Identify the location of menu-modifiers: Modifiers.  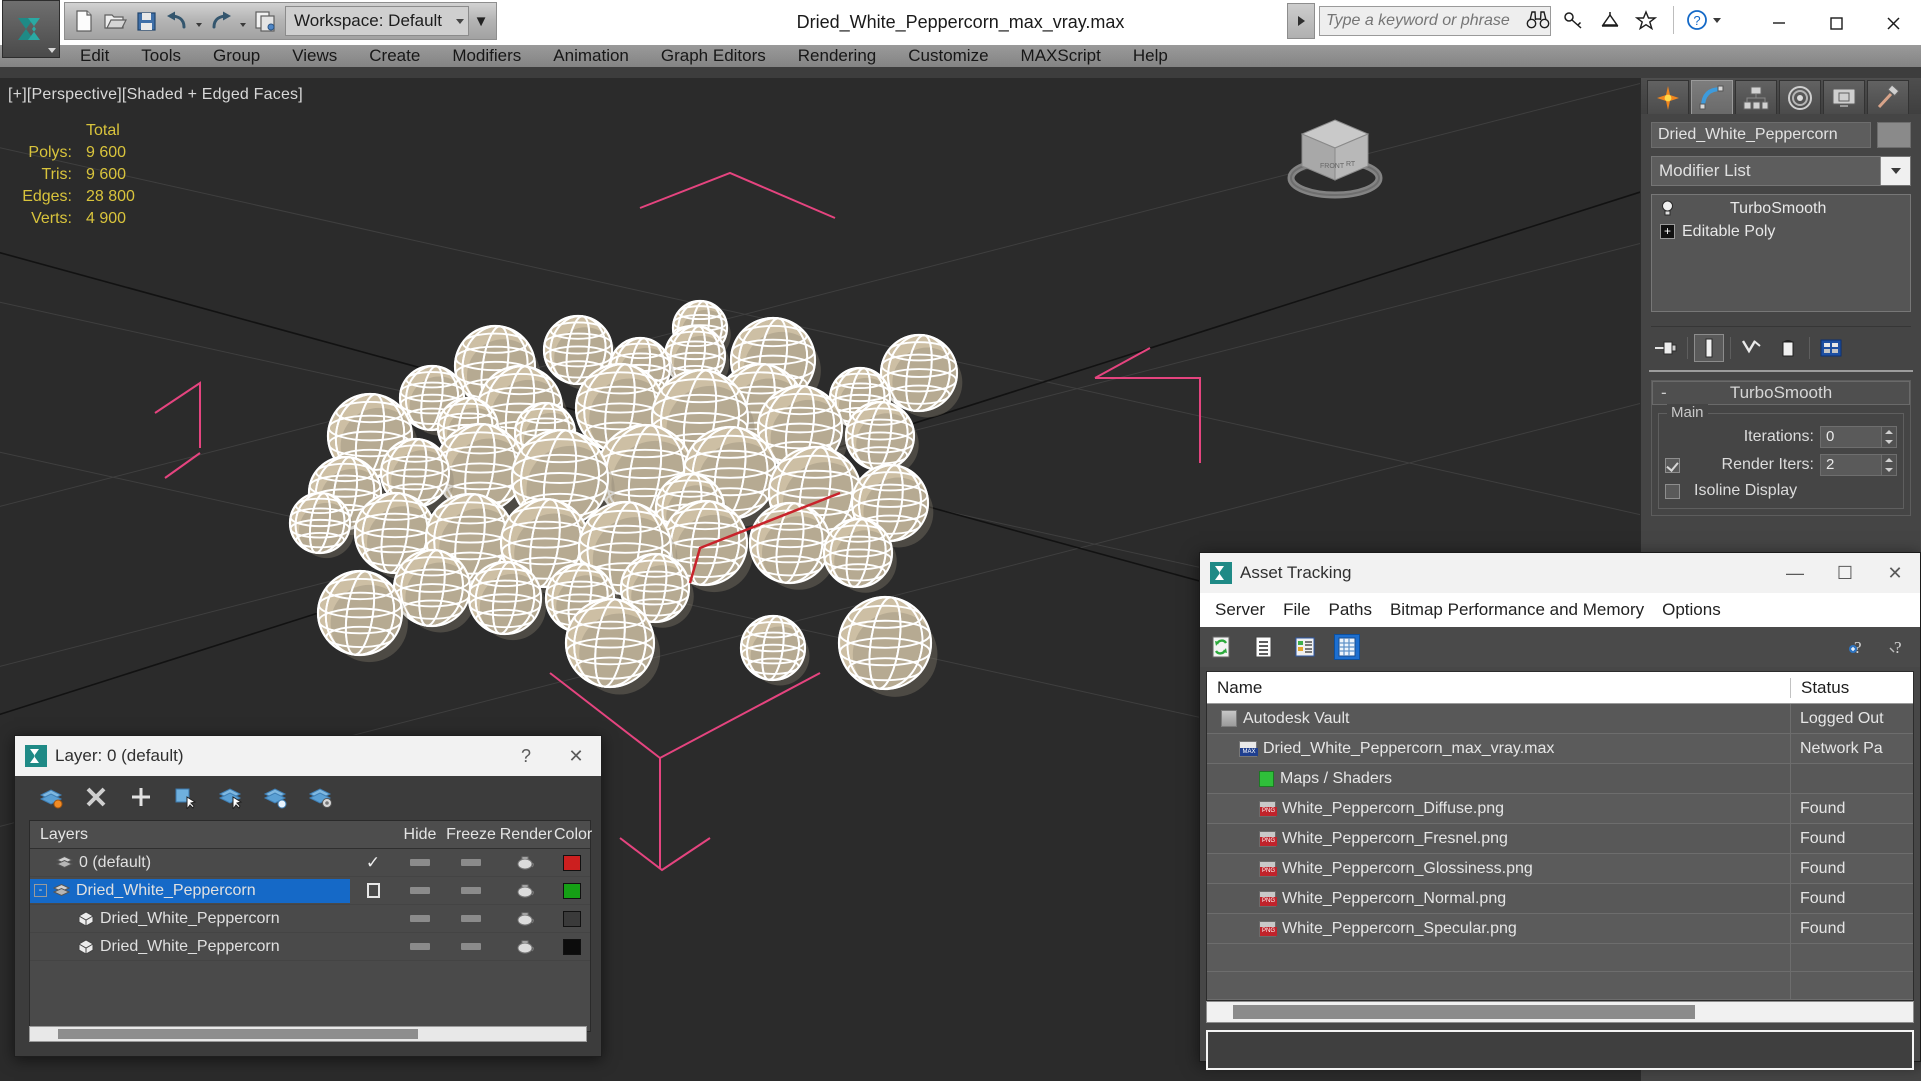
(486, 56).